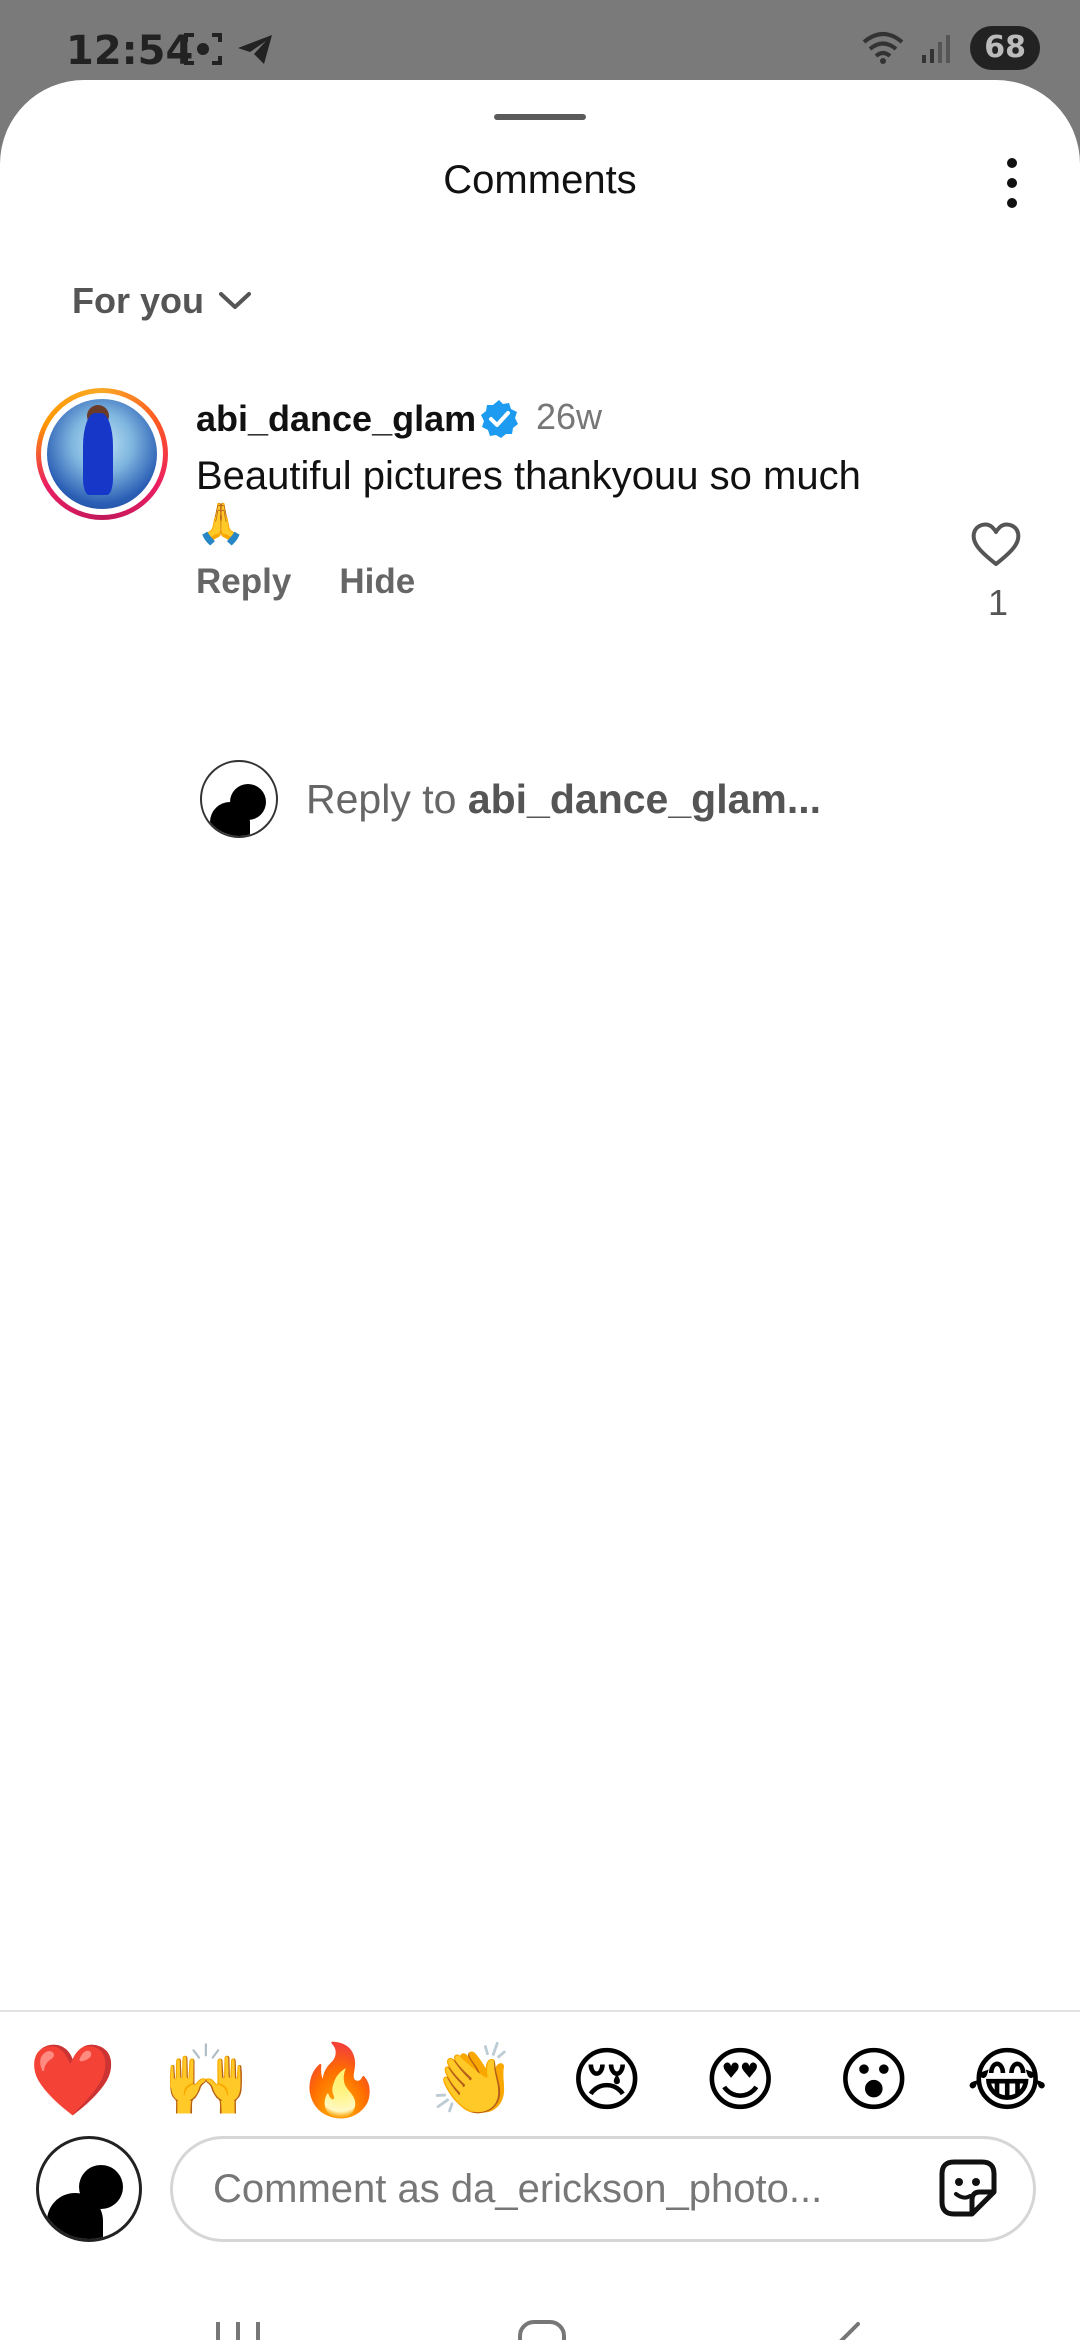 The width and height of the screenshot is (1080, 2340). What do you see at coordinates (936, 49) in the screenshot?
I see `signal-icon` at bounding box center [936, 49].